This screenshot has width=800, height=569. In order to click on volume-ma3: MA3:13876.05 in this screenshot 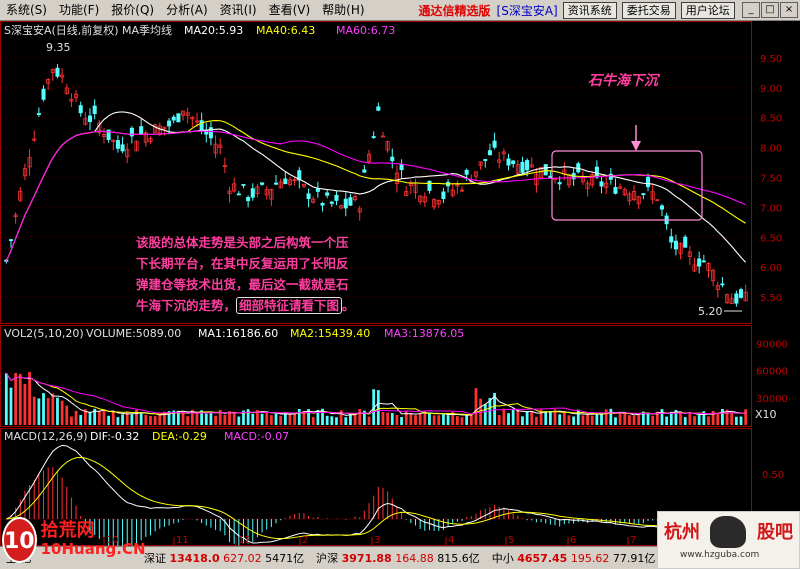, I will do `click(424, 333)`.